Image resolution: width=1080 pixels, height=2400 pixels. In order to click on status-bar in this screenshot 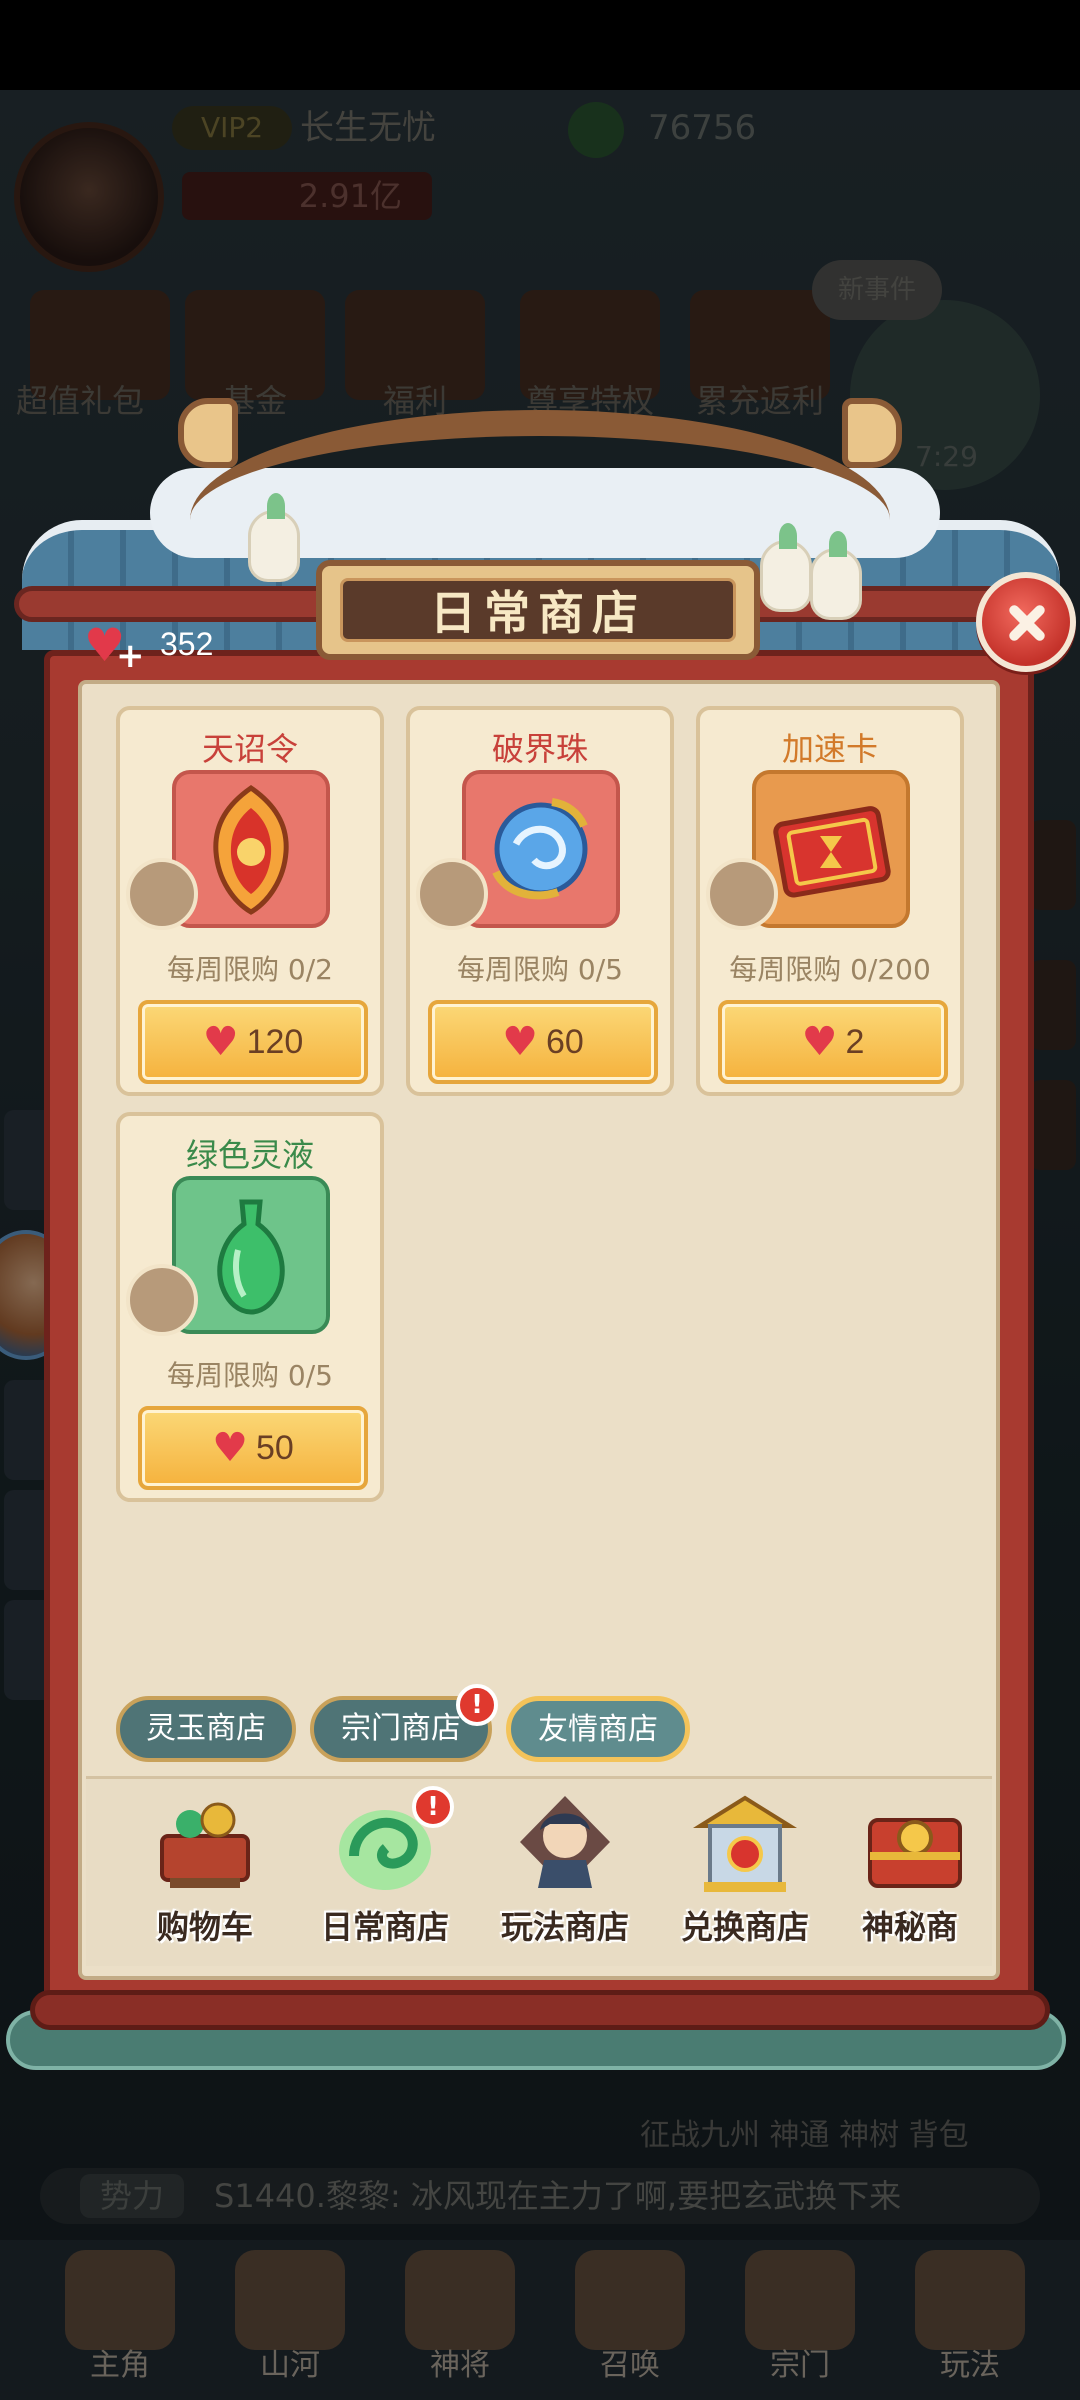, I will do `click(540, 45)`.